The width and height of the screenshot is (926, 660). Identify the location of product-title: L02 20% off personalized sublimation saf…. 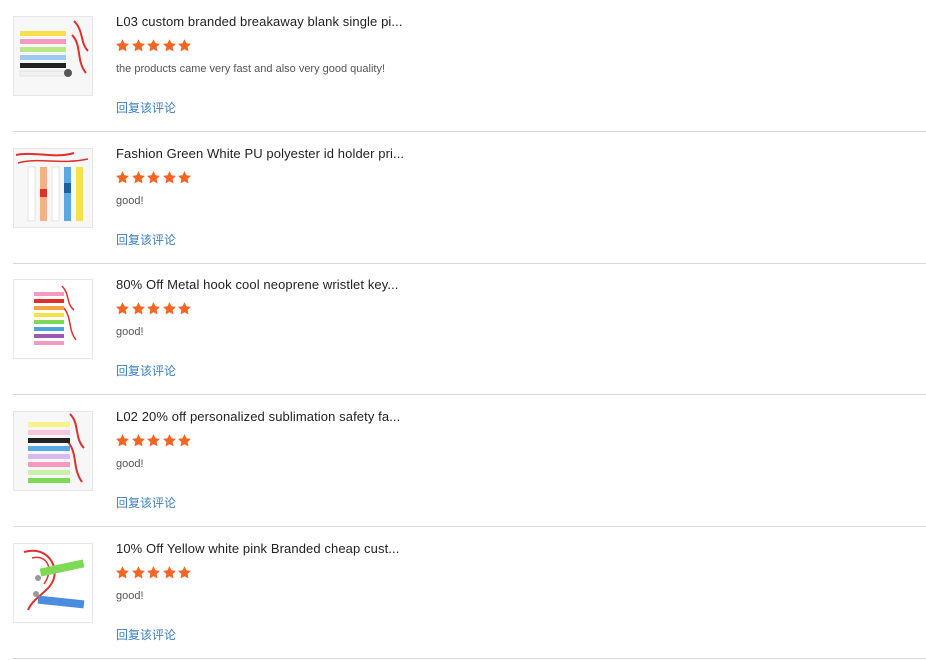
(258, 416).